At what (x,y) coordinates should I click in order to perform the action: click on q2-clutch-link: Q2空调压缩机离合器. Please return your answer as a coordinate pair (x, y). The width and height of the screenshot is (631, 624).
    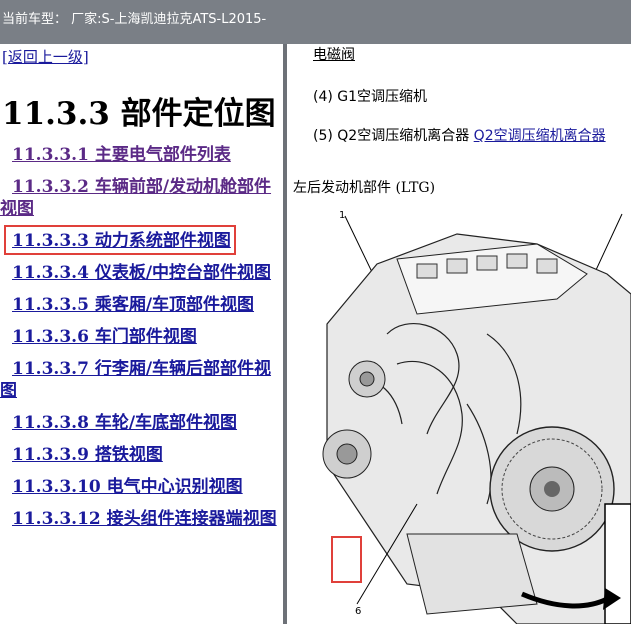
    Looking at the image, I should click on (540, 136).